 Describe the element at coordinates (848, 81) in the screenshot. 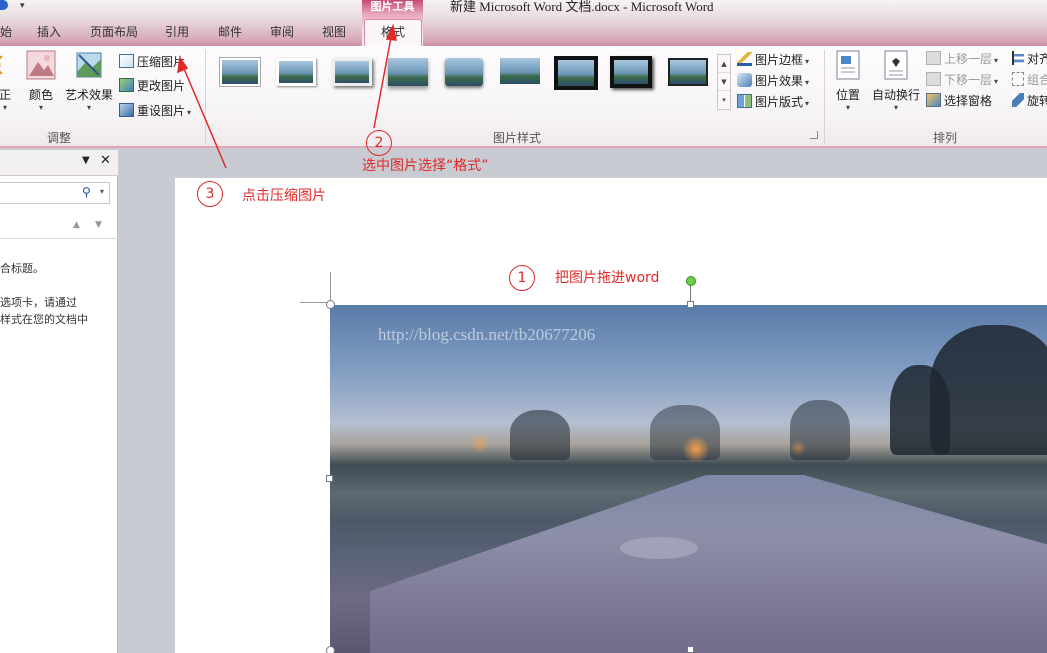

I see `position-button: 位置 ▾` at that location.